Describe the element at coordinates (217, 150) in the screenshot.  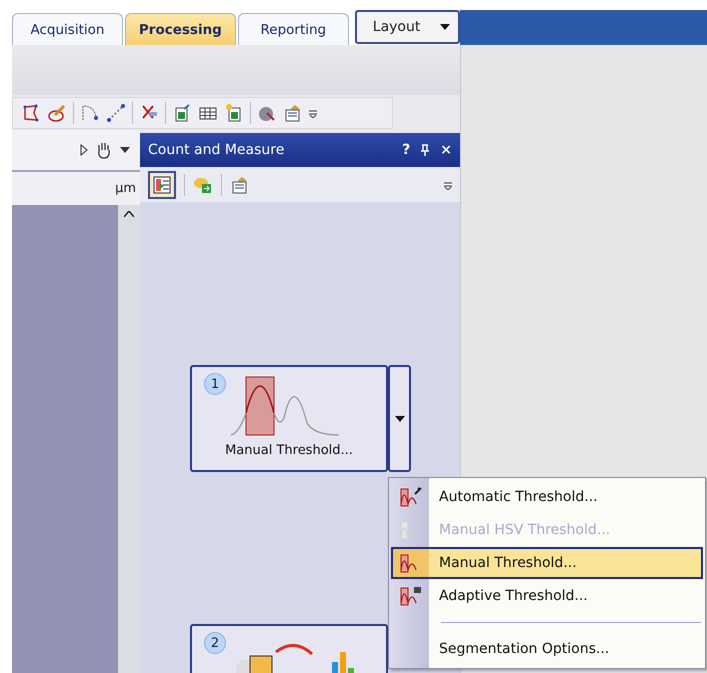
I see `panel-title: Count and Measure` at that location.